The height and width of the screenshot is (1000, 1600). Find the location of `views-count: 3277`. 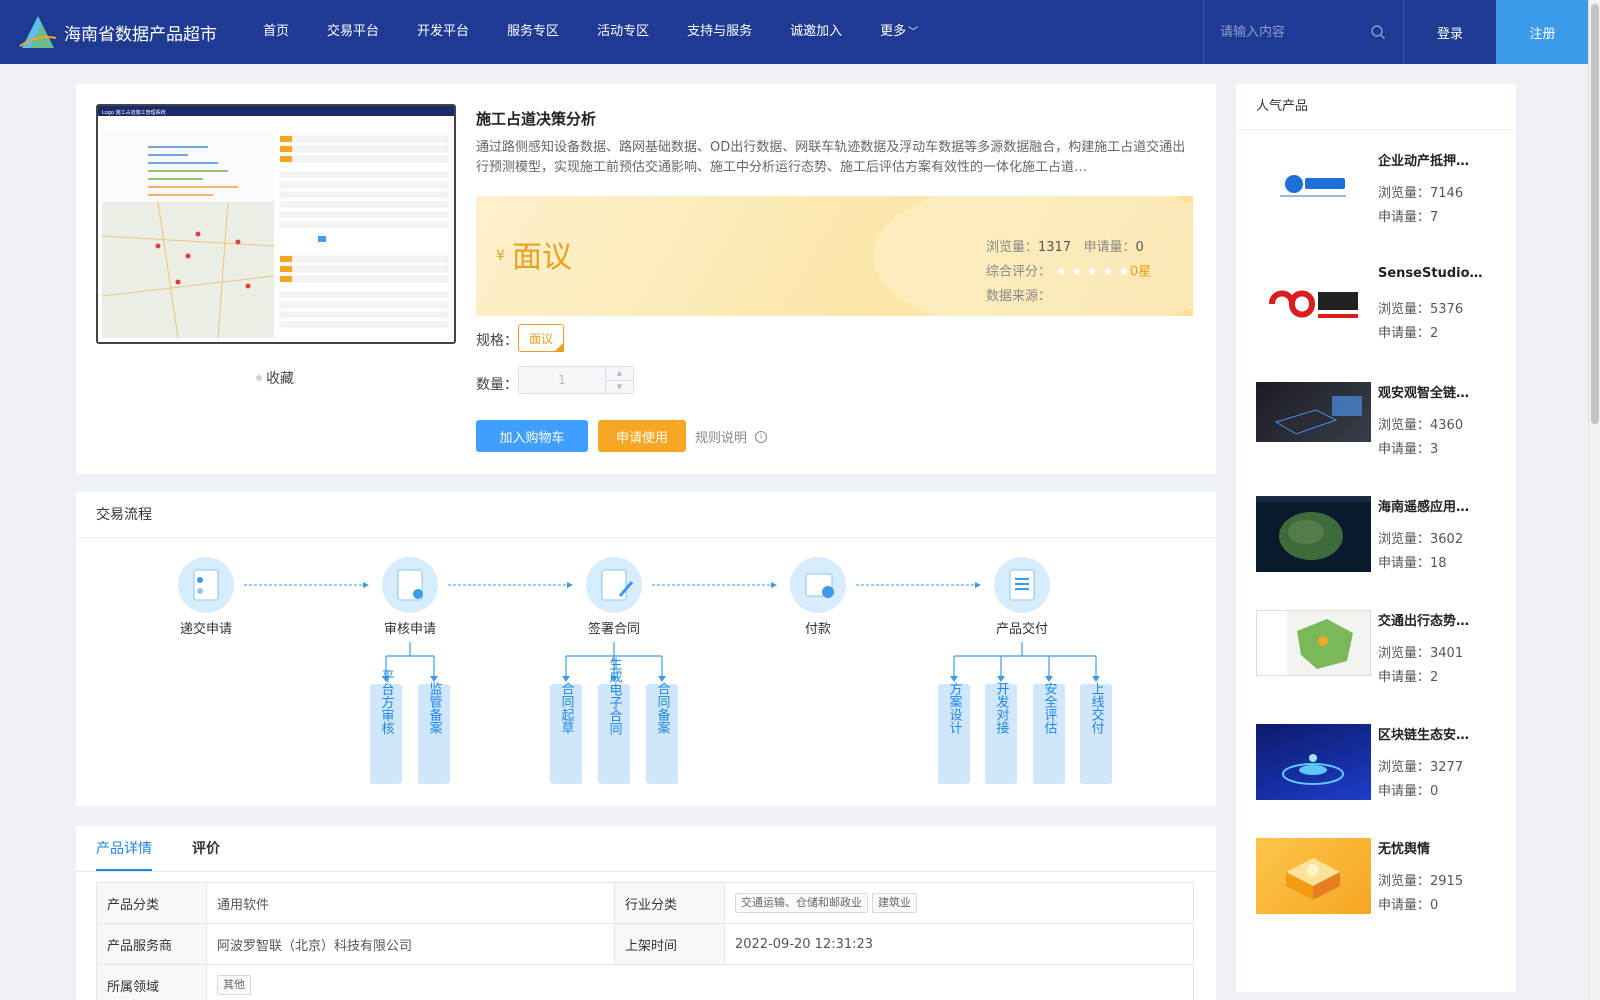

views-count: 3277 is located at coordinates (1447, 767).